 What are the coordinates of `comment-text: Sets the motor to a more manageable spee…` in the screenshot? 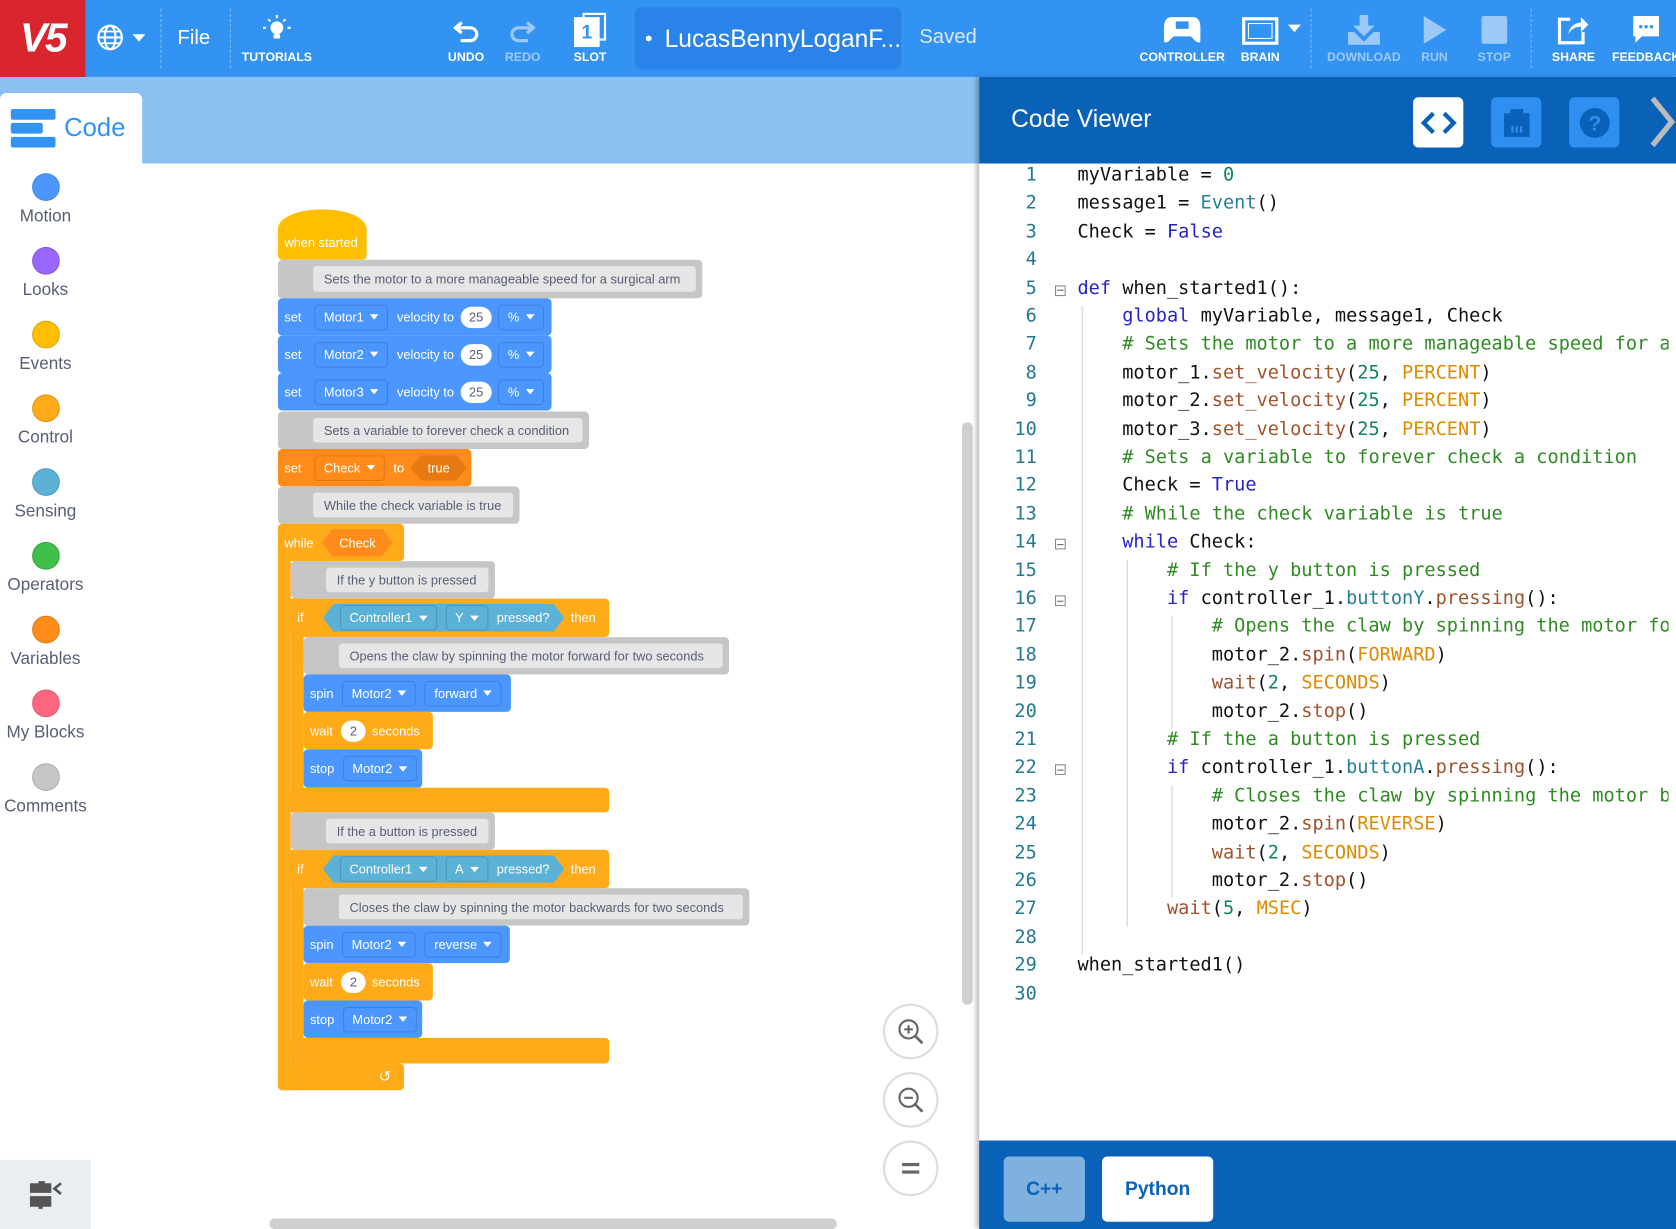 It's located at (504, 279).